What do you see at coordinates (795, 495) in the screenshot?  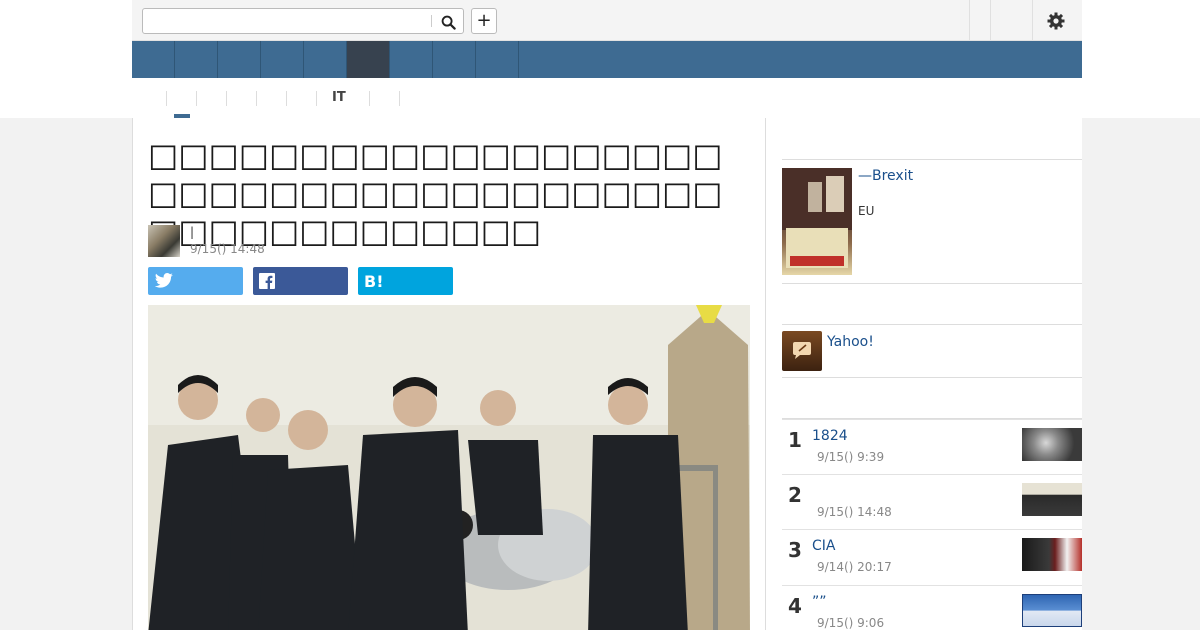 I see `rank-number: 2` at bounding box center [795, 495].